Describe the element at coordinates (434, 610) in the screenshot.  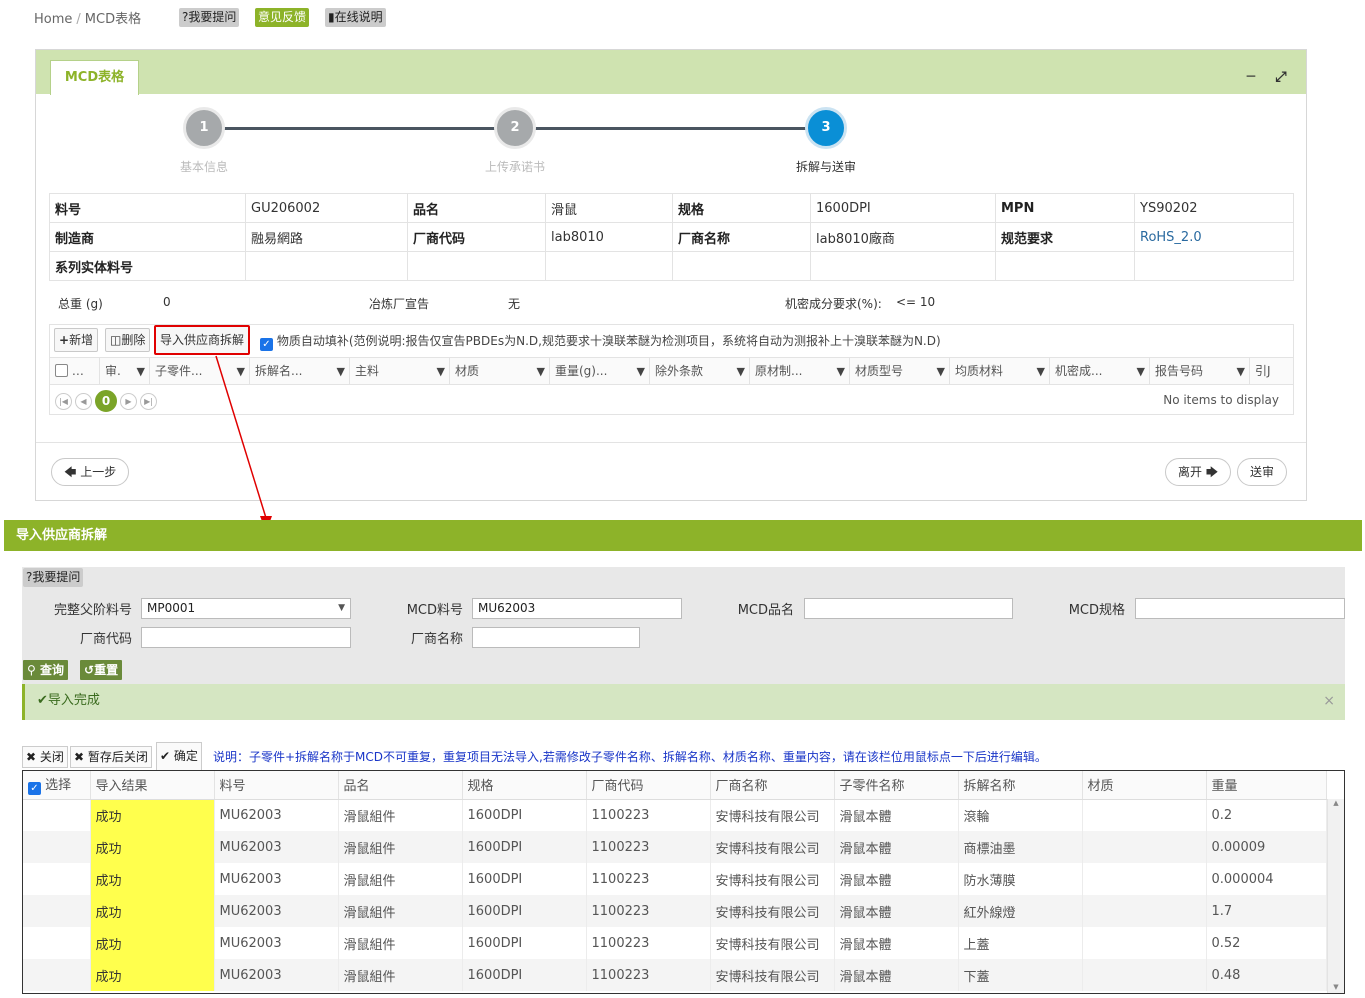
I see `mcd-part-label: MCD料号` at that location.